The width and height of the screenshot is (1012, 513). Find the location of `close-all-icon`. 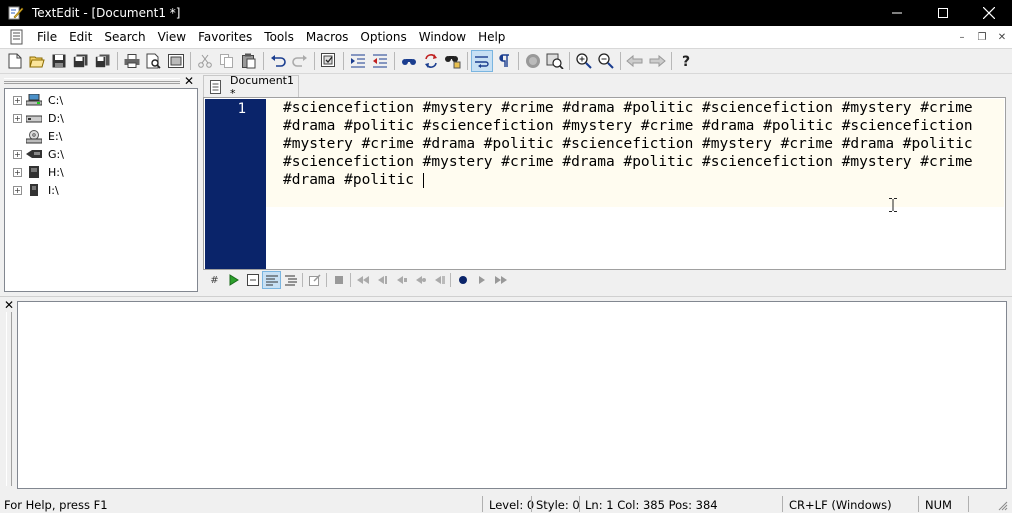

close-all-icon is located at coordinates (103, 61).